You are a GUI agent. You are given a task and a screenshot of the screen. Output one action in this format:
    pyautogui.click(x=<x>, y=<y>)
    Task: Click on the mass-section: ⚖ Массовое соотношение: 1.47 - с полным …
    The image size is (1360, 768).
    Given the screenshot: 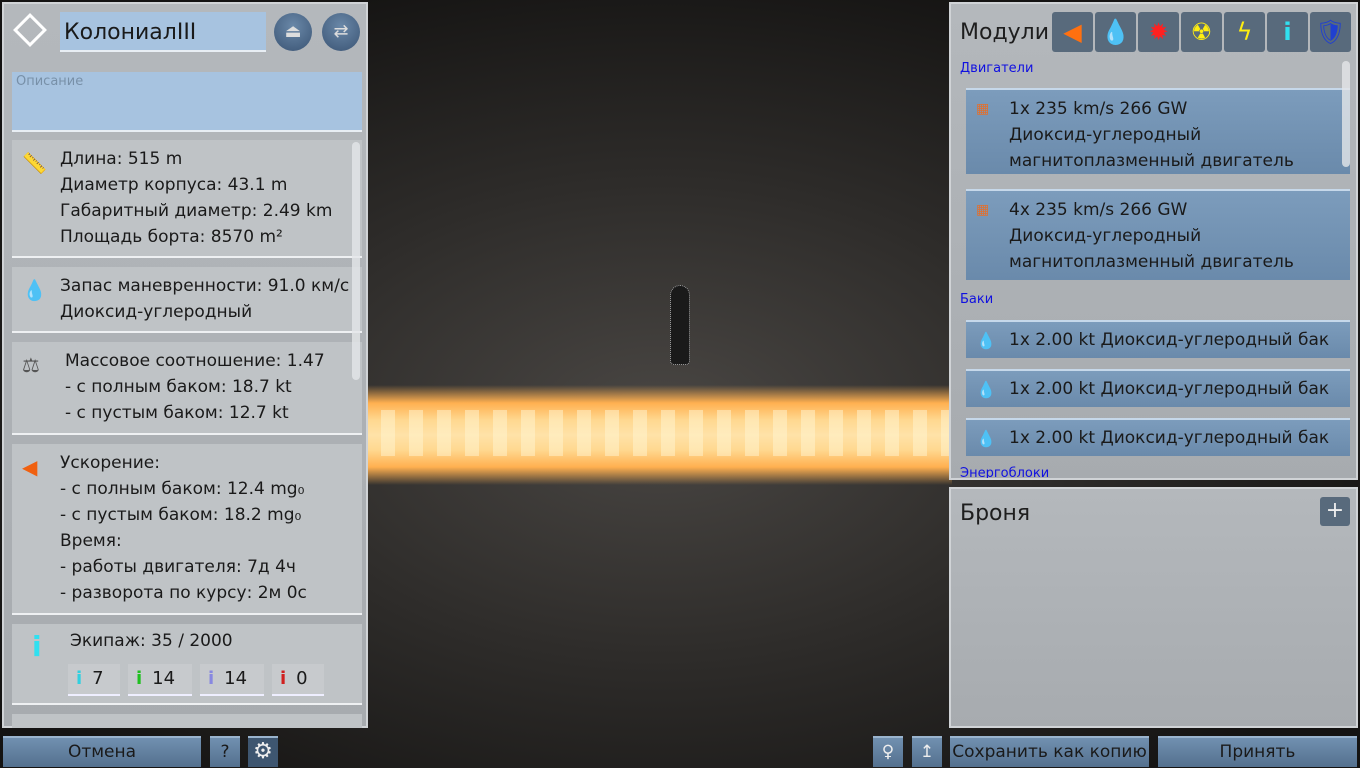 What is the action you would take?
    pyautogui.click(x=187, y=388)
    